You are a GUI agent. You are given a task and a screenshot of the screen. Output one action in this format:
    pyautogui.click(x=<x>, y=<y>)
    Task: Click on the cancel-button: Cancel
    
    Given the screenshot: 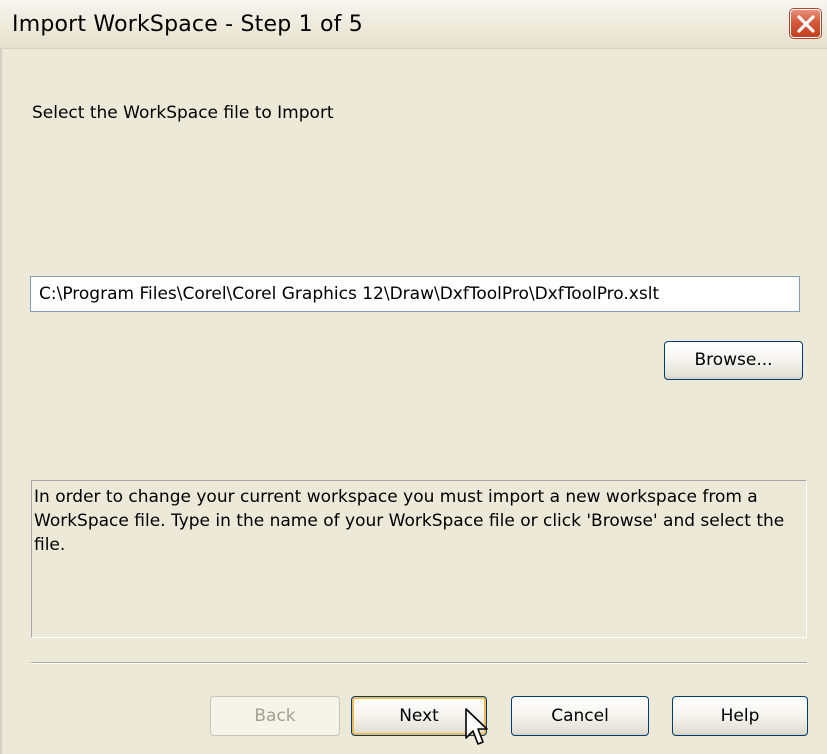 What is the action you would take?
    pyautogui.click(x=580, y=716)
    